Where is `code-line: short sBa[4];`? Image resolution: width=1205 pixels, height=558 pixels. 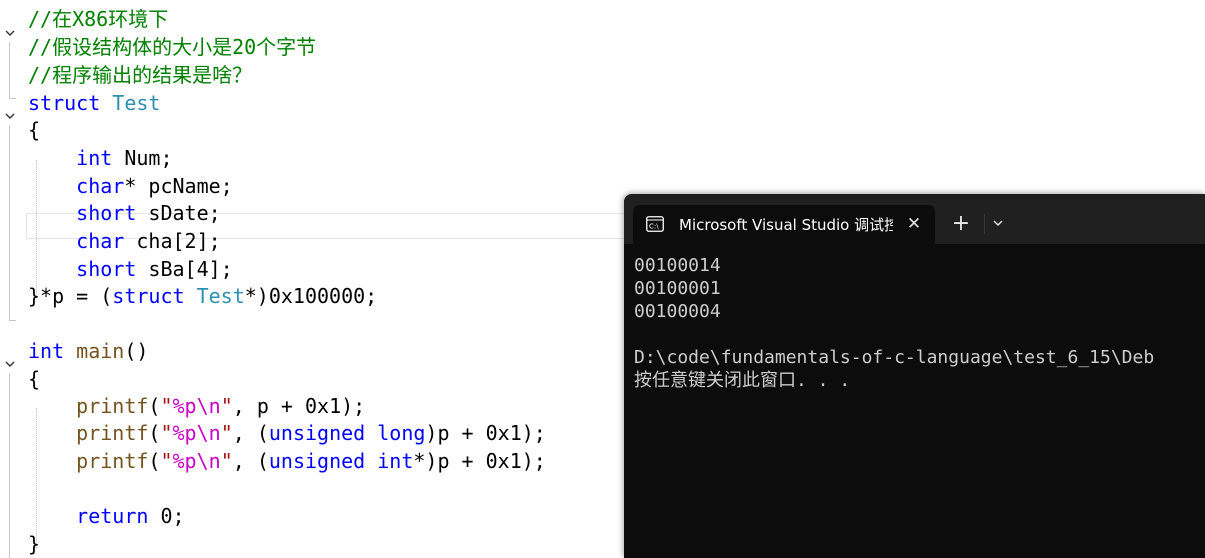 code-line: short sBa[4]; is located at coordinates (130, 269).